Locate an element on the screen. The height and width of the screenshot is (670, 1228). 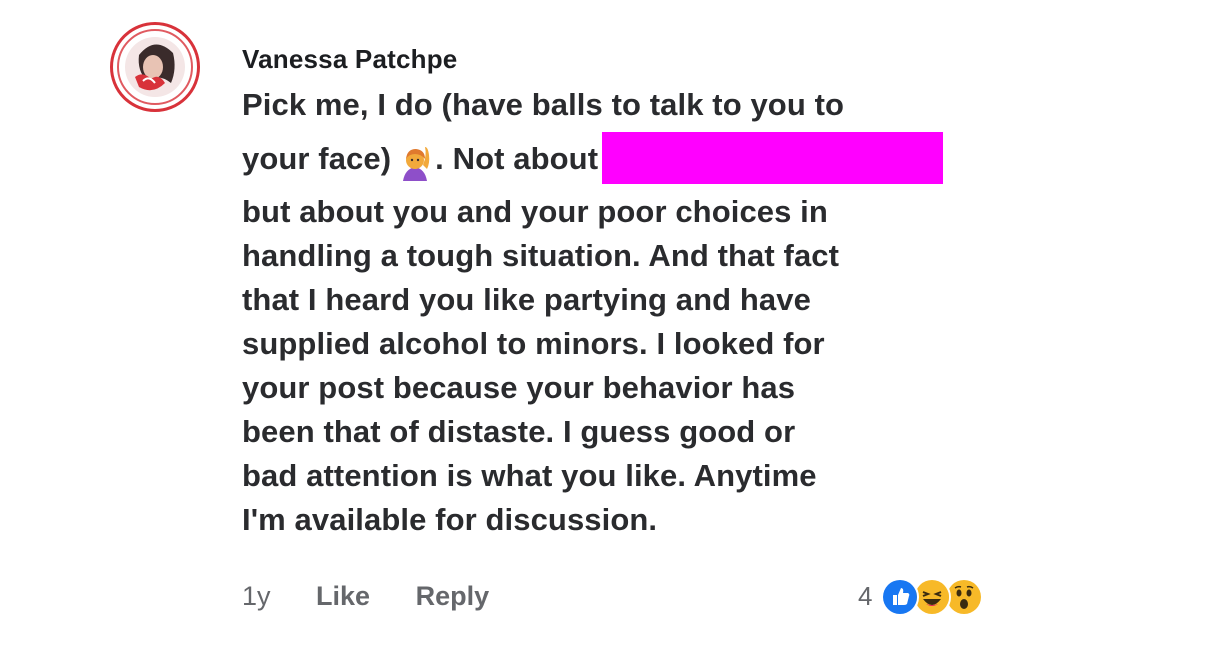
comment-line: but about you and your poor choices in is located at coordinates (535, 211).